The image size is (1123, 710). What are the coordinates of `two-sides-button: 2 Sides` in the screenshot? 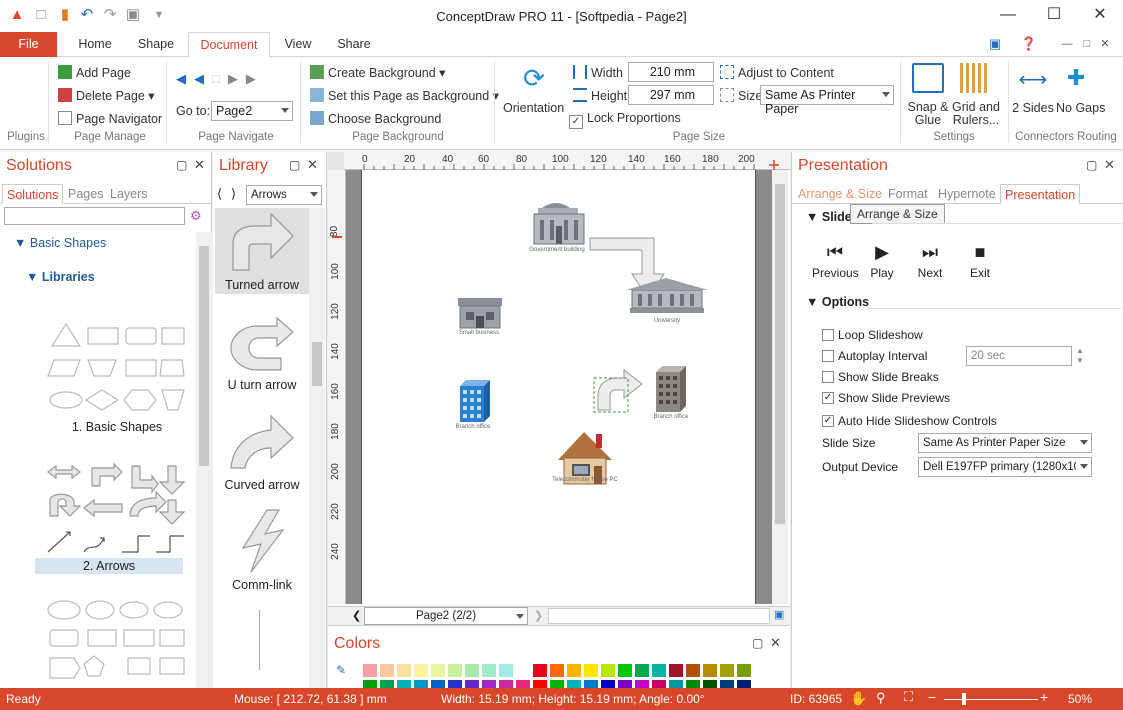 It's located at (1033, 108).